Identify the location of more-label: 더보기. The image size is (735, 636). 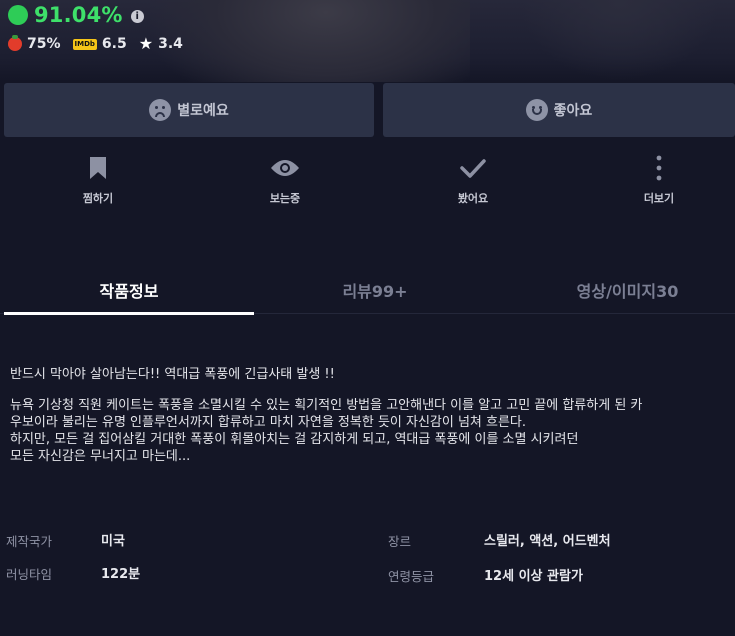
(659, 198).